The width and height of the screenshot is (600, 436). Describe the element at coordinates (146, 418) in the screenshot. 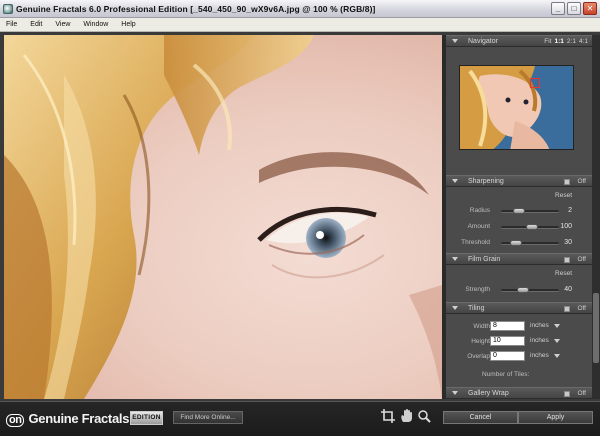

I see `edition-badge: EDITION` at that location.